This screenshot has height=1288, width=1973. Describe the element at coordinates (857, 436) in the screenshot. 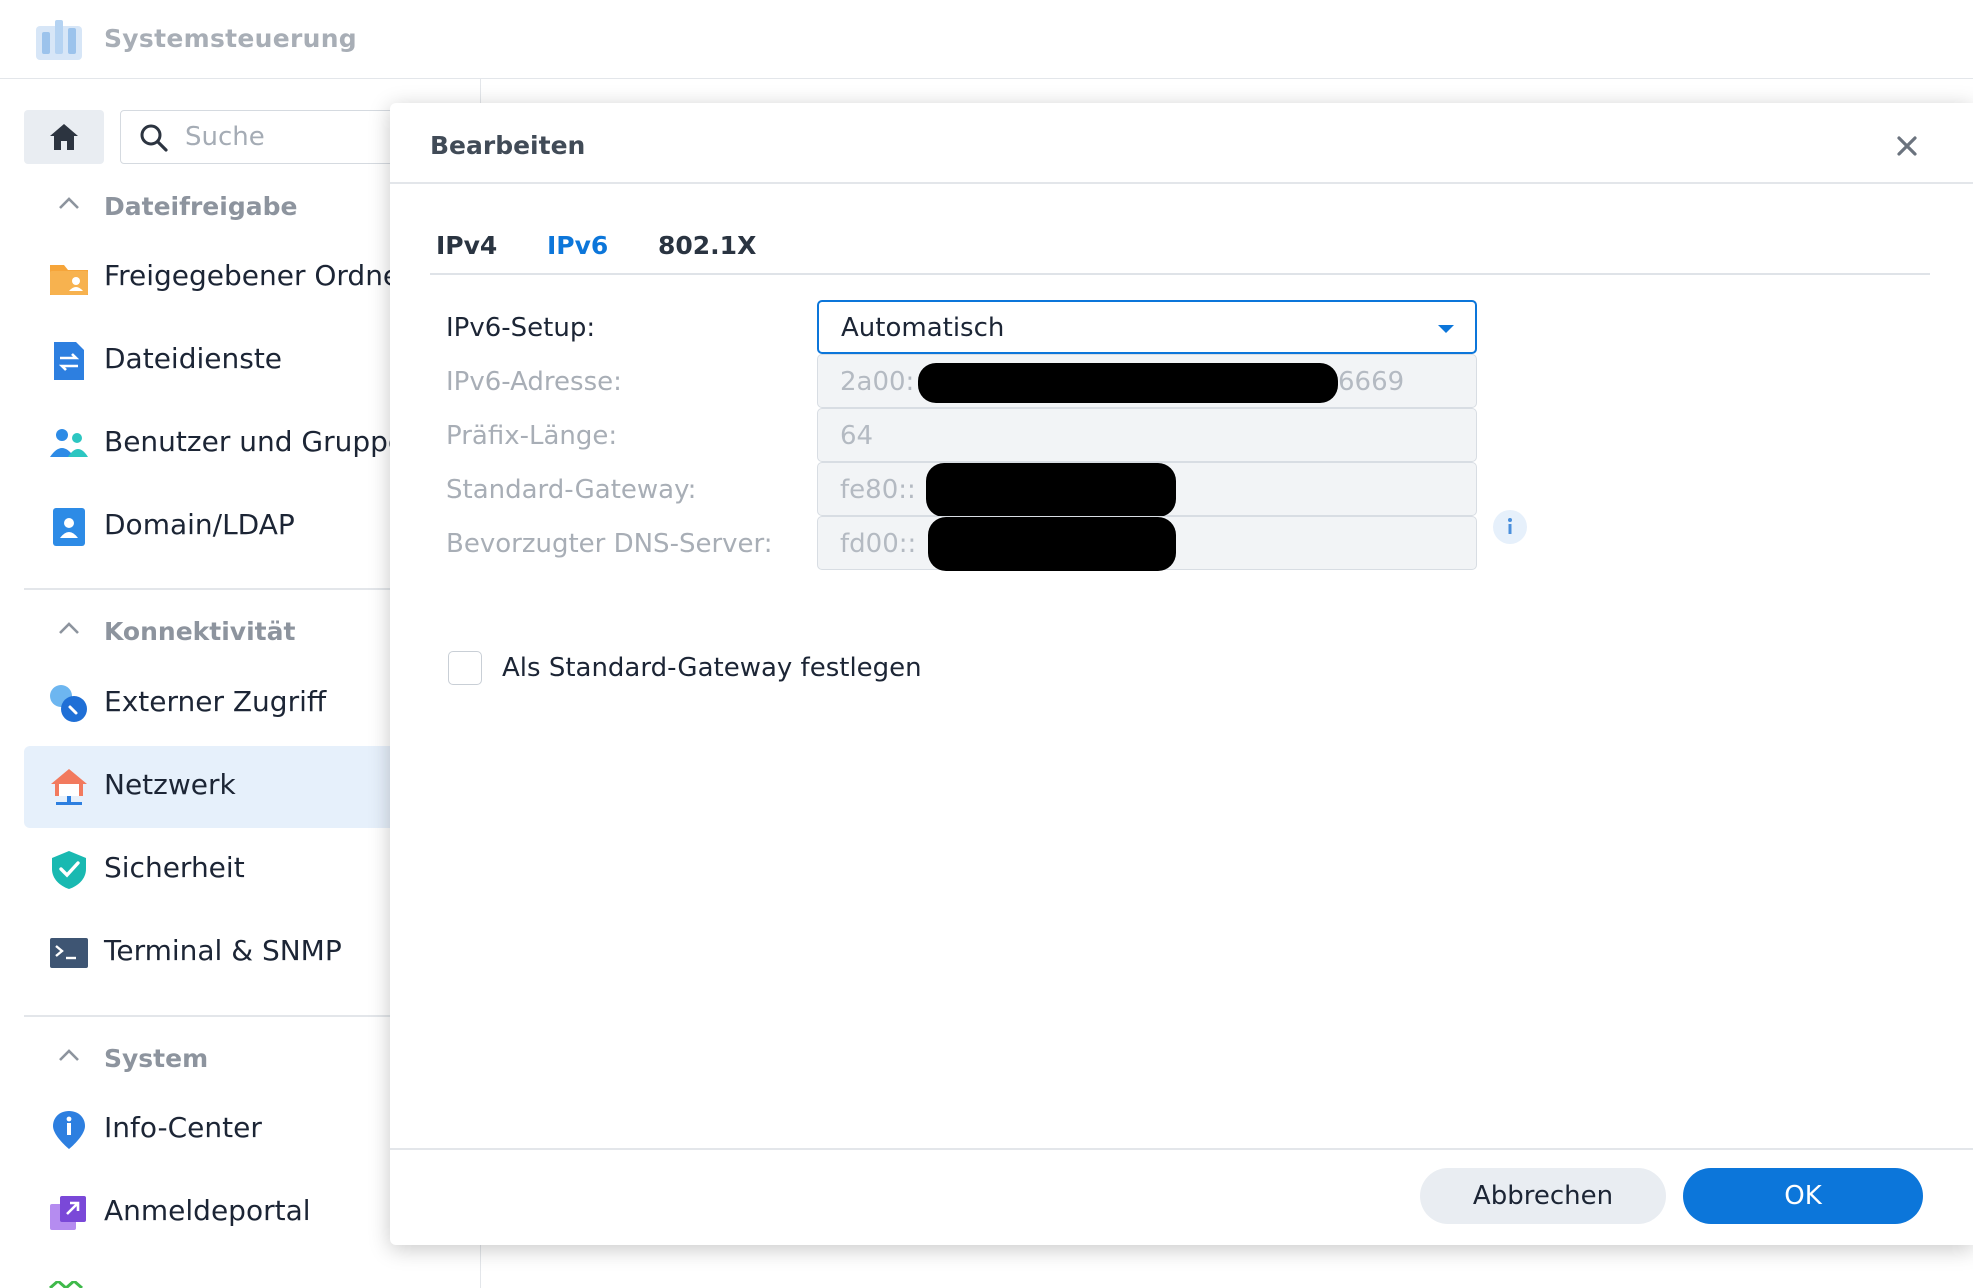

I see `prefix-length-value: 64` at that location.